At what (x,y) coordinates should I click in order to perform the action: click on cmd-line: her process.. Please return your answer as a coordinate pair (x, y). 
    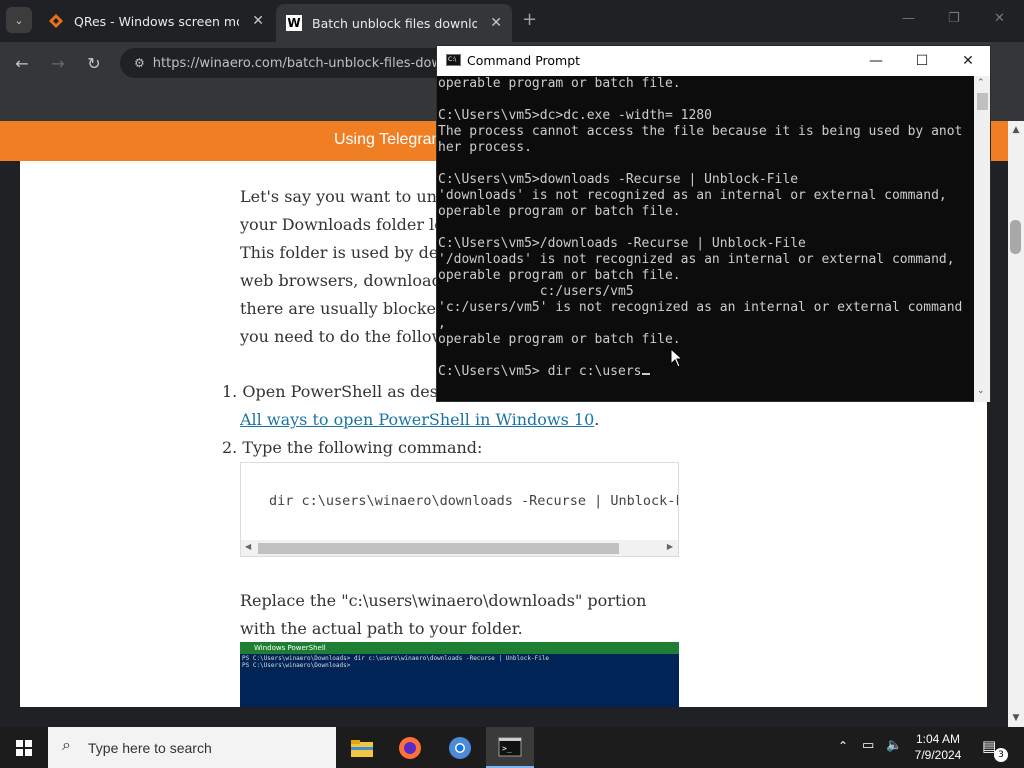
    Looking at the image, I should click on (485, 147).